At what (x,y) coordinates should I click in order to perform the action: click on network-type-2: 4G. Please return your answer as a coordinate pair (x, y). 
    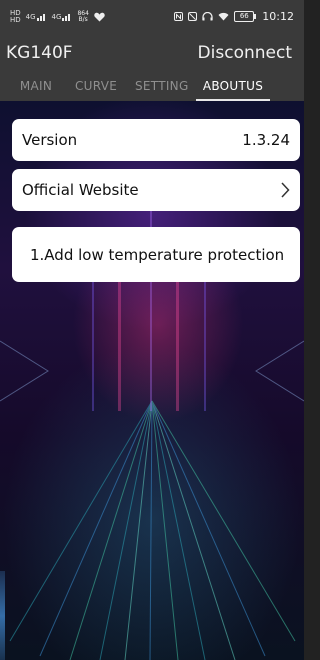
    Looking at the image, I should click on (56, 17).